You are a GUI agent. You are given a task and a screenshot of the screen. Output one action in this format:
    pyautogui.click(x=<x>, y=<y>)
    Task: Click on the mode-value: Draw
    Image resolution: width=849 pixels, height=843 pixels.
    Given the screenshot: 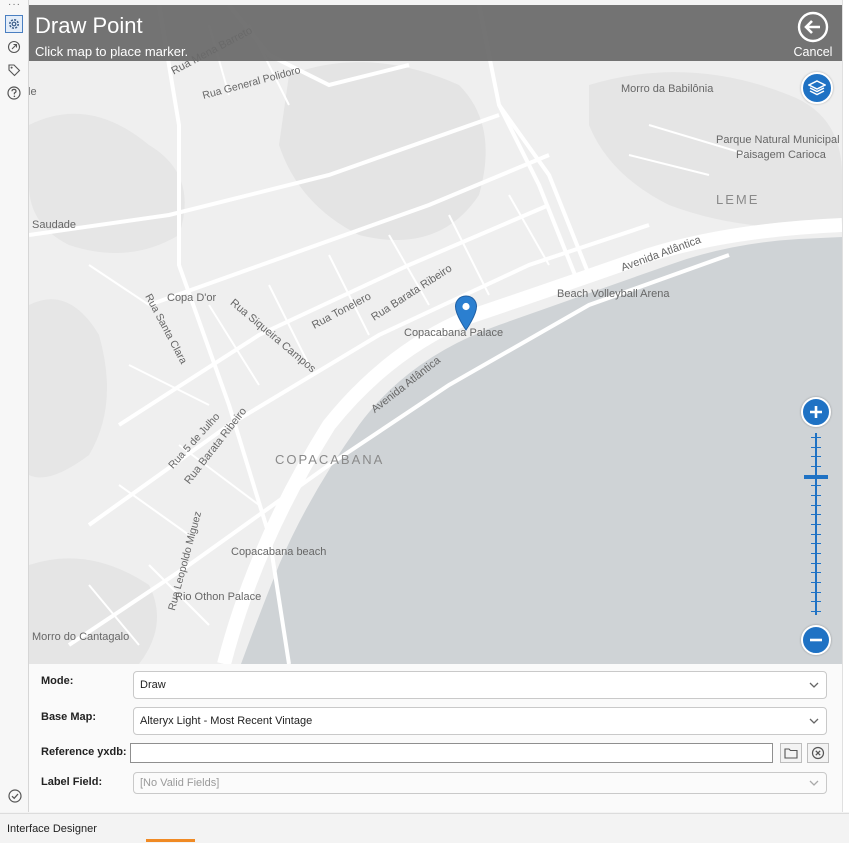 What is the action you would take?
    pyautogui.click(x=153, y=685)
    